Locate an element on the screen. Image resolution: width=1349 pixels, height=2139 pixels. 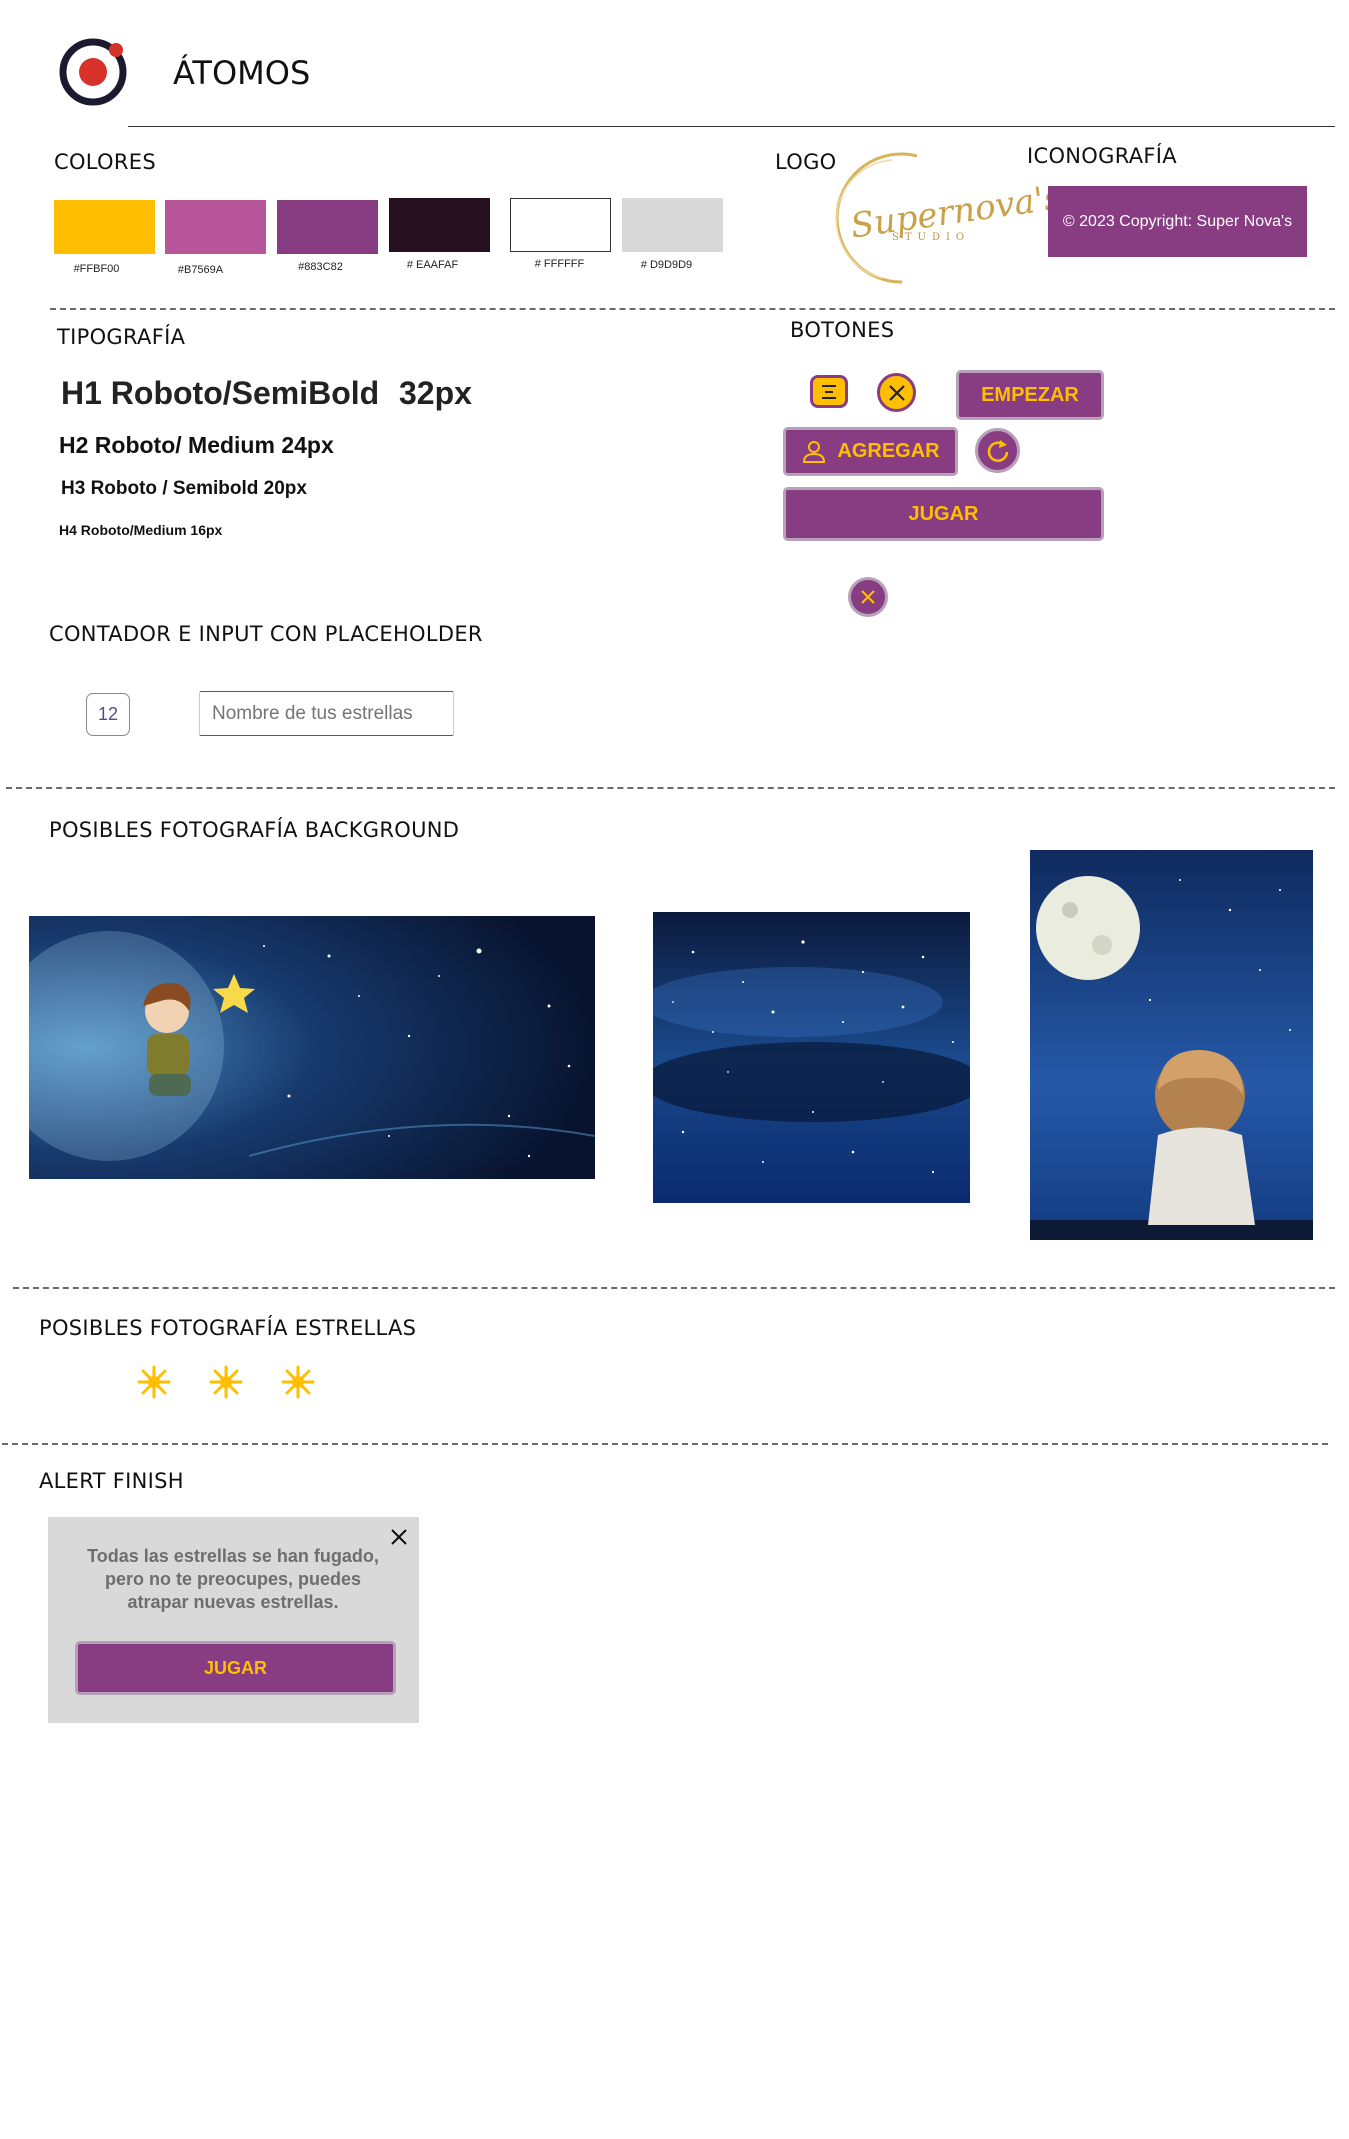
background-photo-starry-sky is located at coordinates (811, 1057).